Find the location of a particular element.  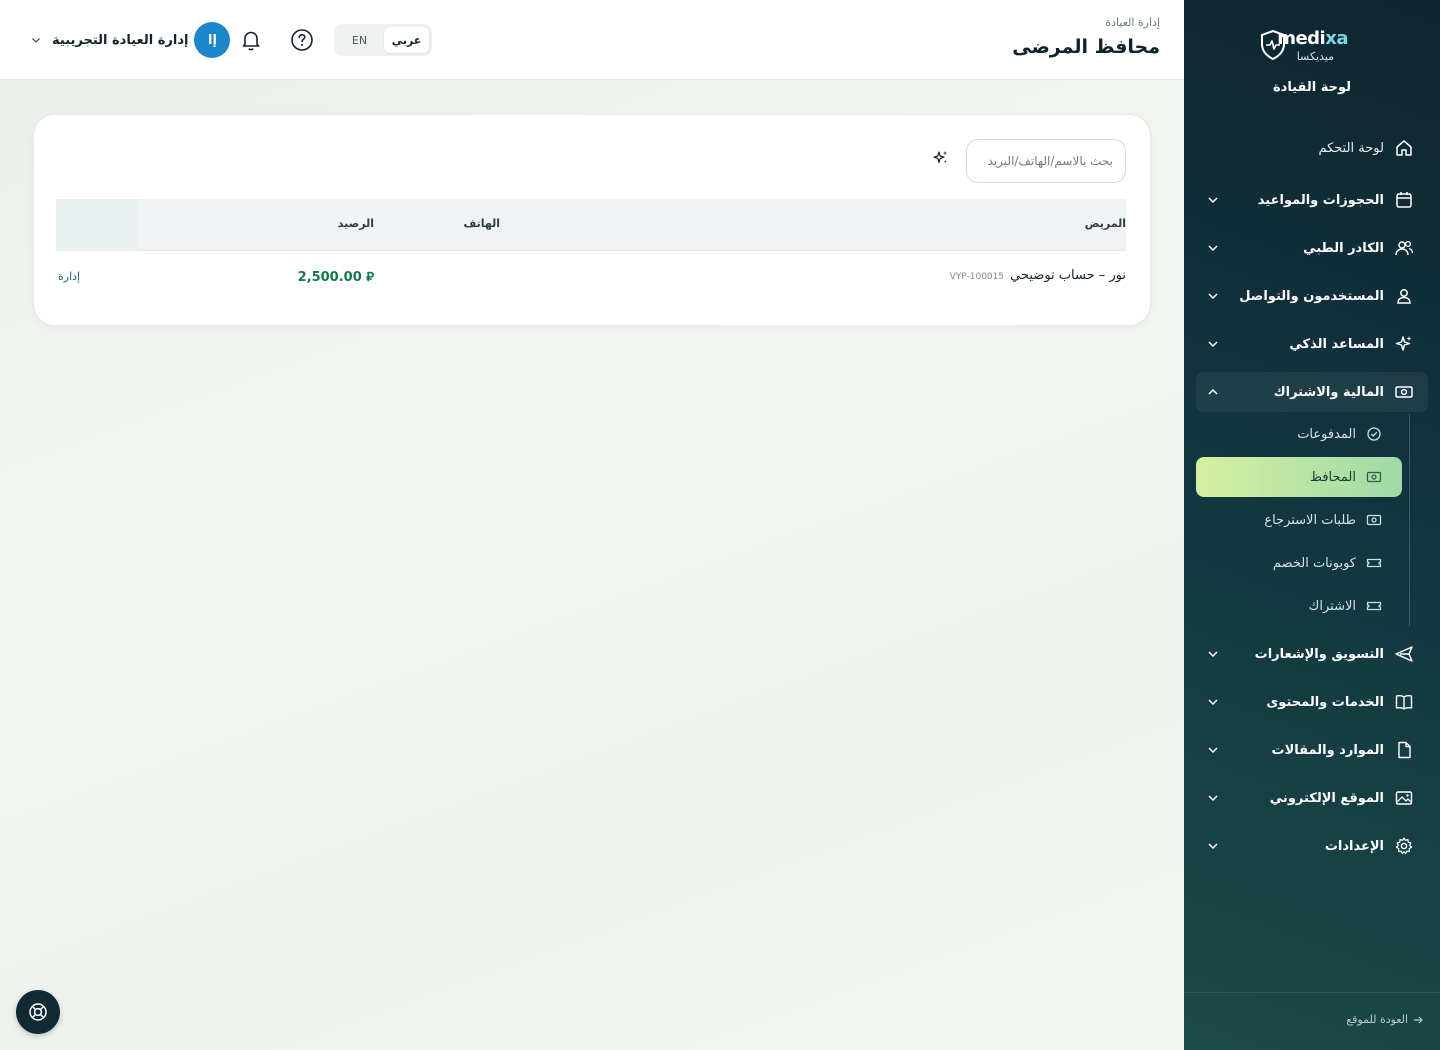

help-circle-icon is located at coordinates (302, 40).